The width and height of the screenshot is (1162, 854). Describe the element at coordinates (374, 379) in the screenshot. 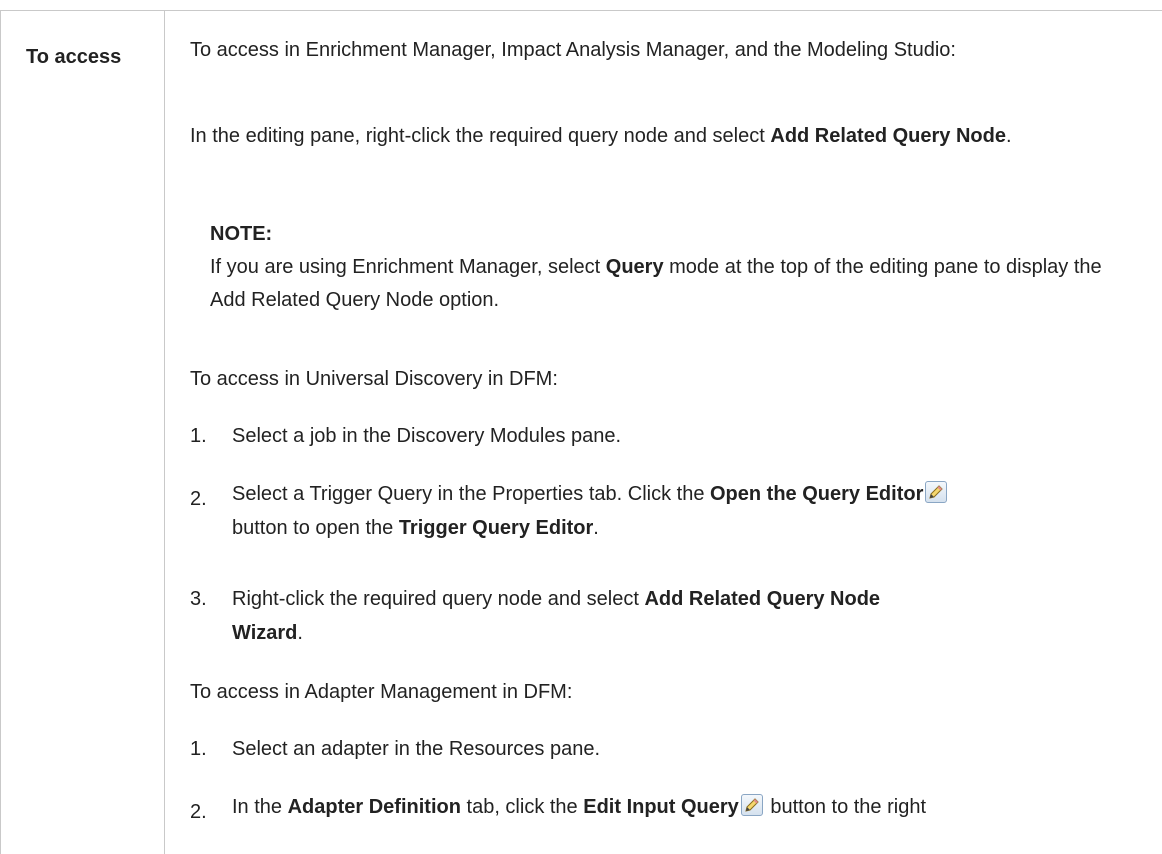

I see `ud-heading: To access in Universal Discovery in DFM:` at that location.